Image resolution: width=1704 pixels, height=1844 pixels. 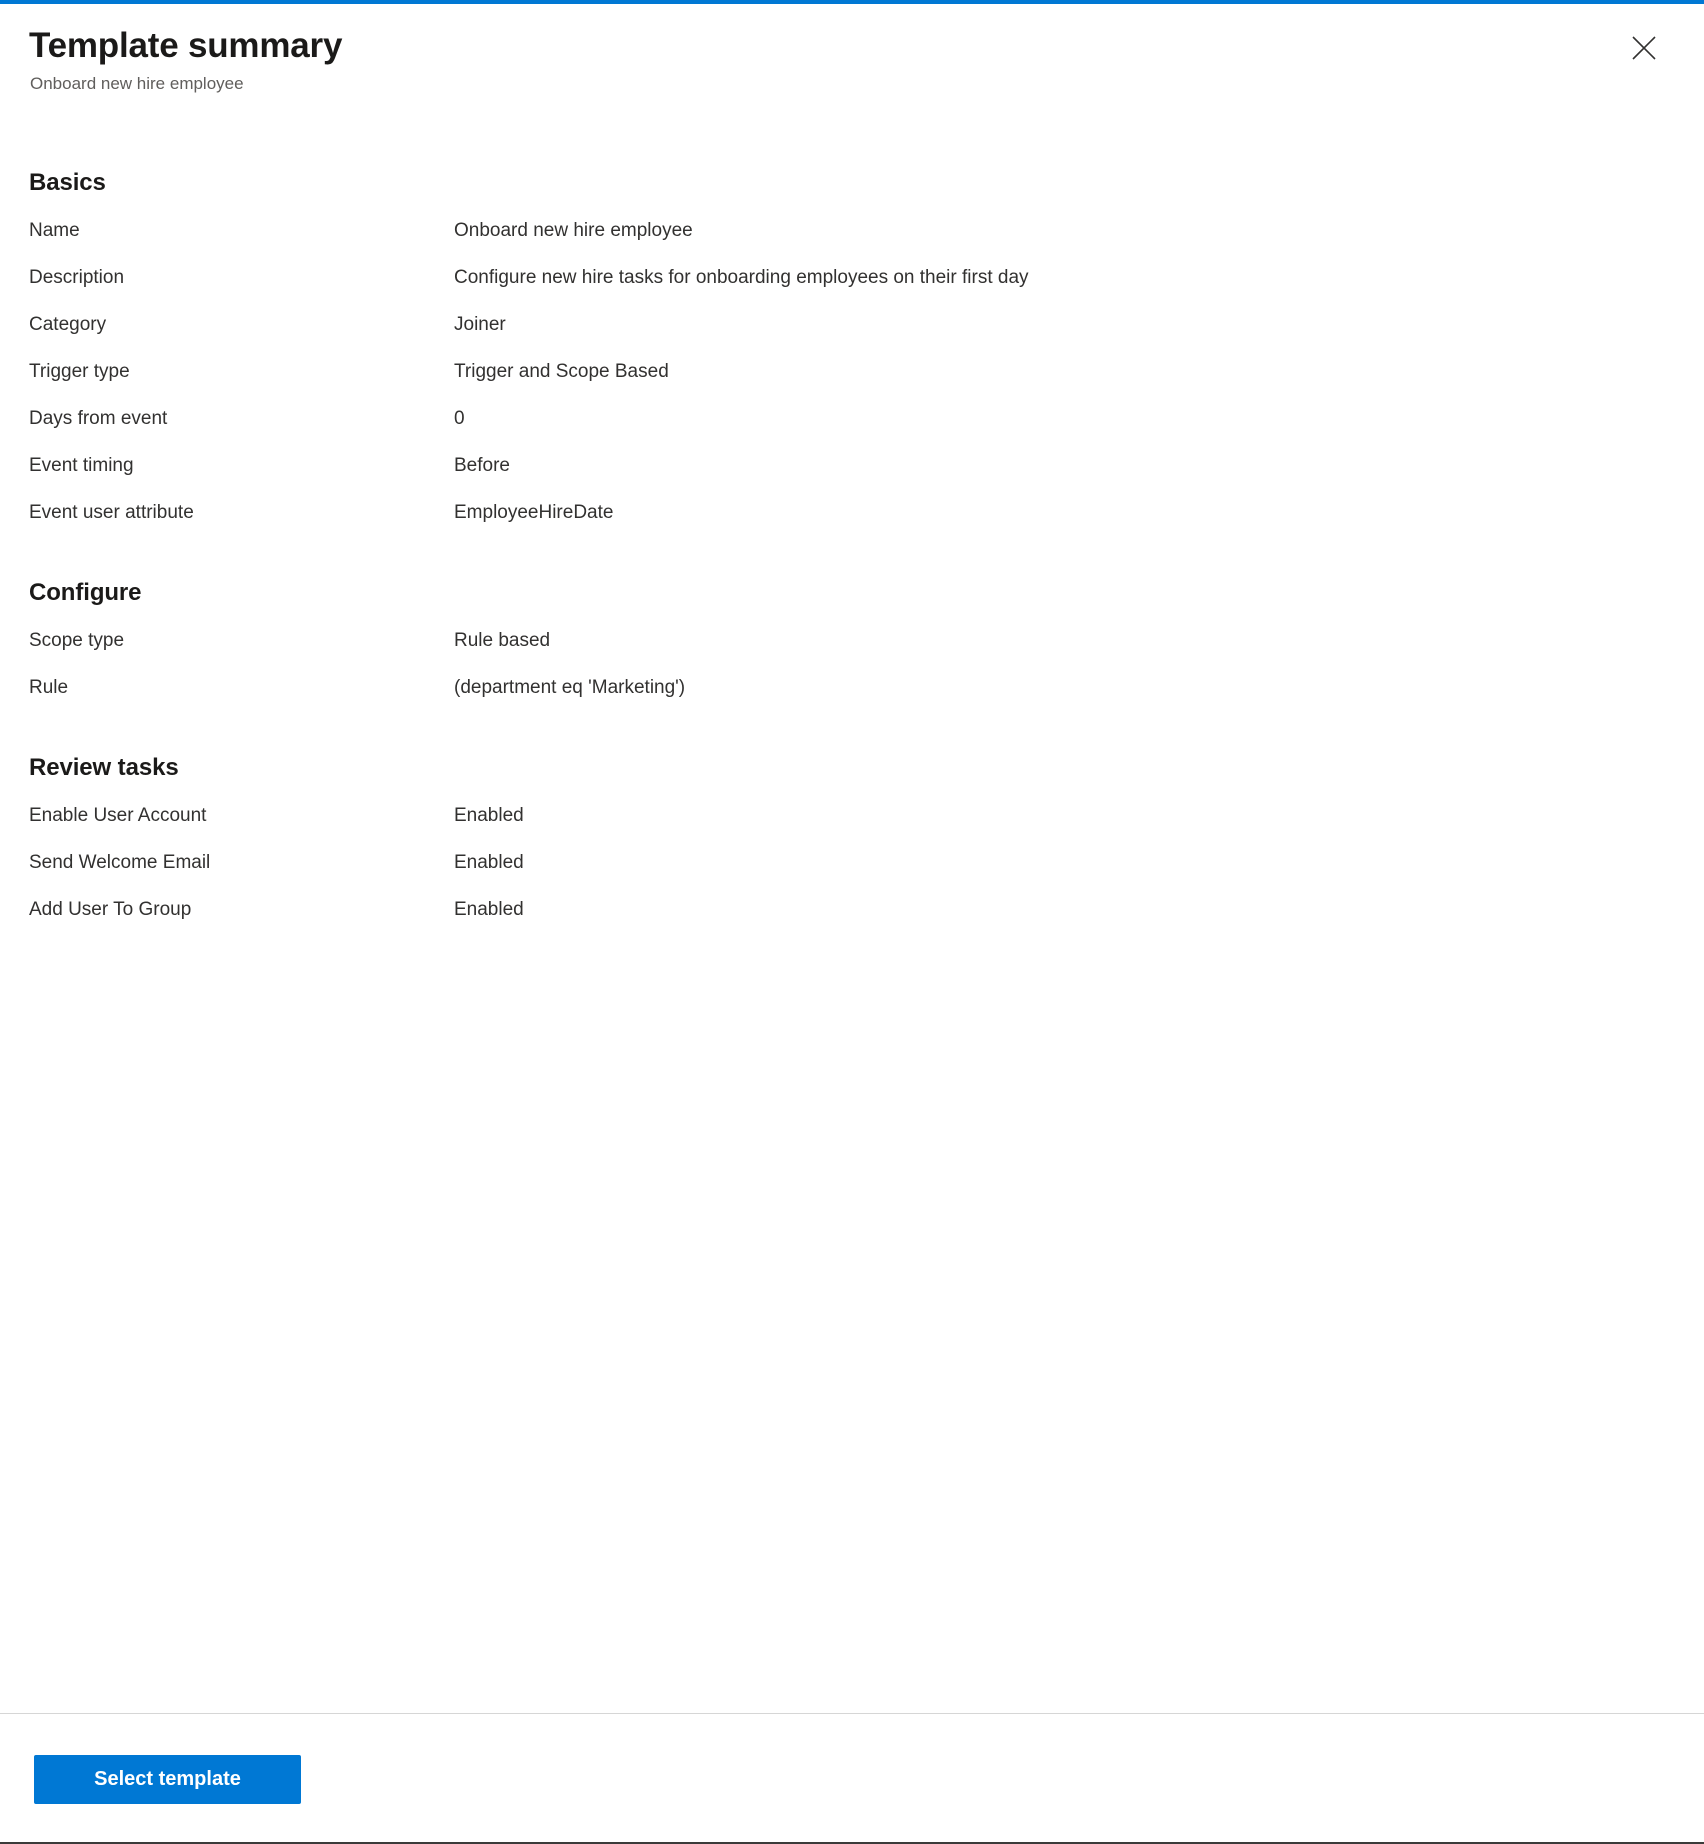 What do you see at coordinates (111, 512) in the screenshot?
I see `summary-row-label: Event user attribute` at bounding box center [111, 512].